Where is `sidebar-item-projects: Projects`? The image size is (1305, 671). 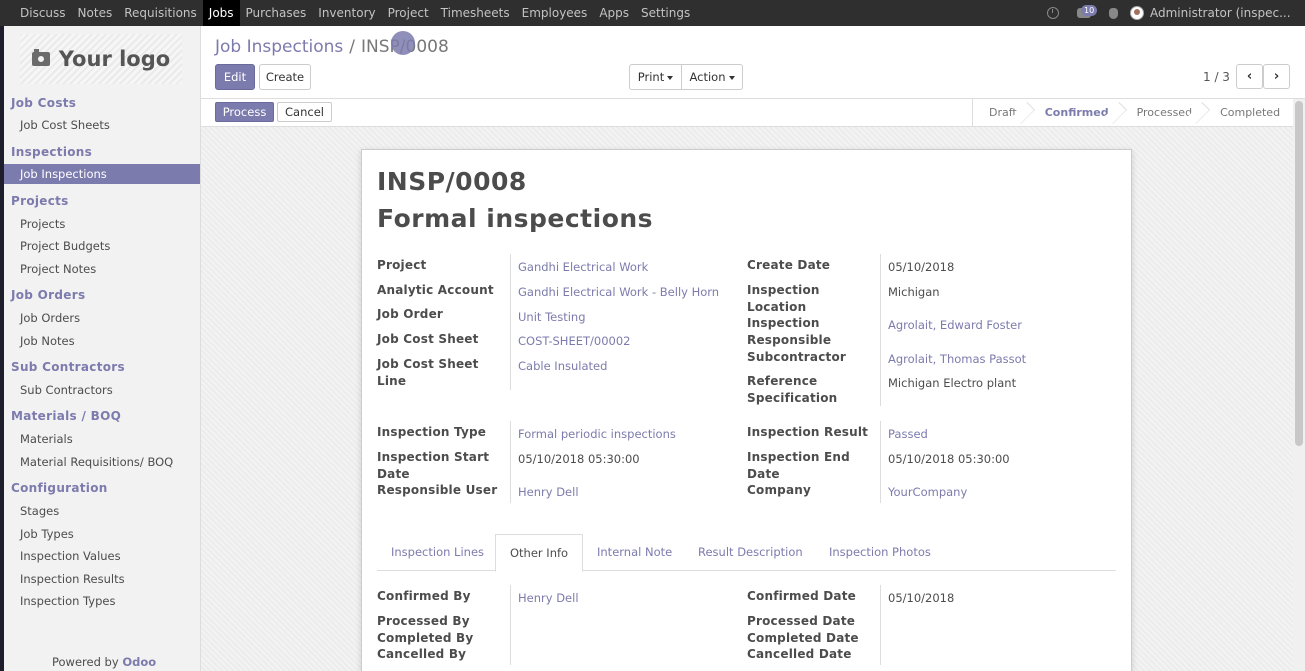 sidebar-item-projects: Projects is located at coordinates (42, 224).